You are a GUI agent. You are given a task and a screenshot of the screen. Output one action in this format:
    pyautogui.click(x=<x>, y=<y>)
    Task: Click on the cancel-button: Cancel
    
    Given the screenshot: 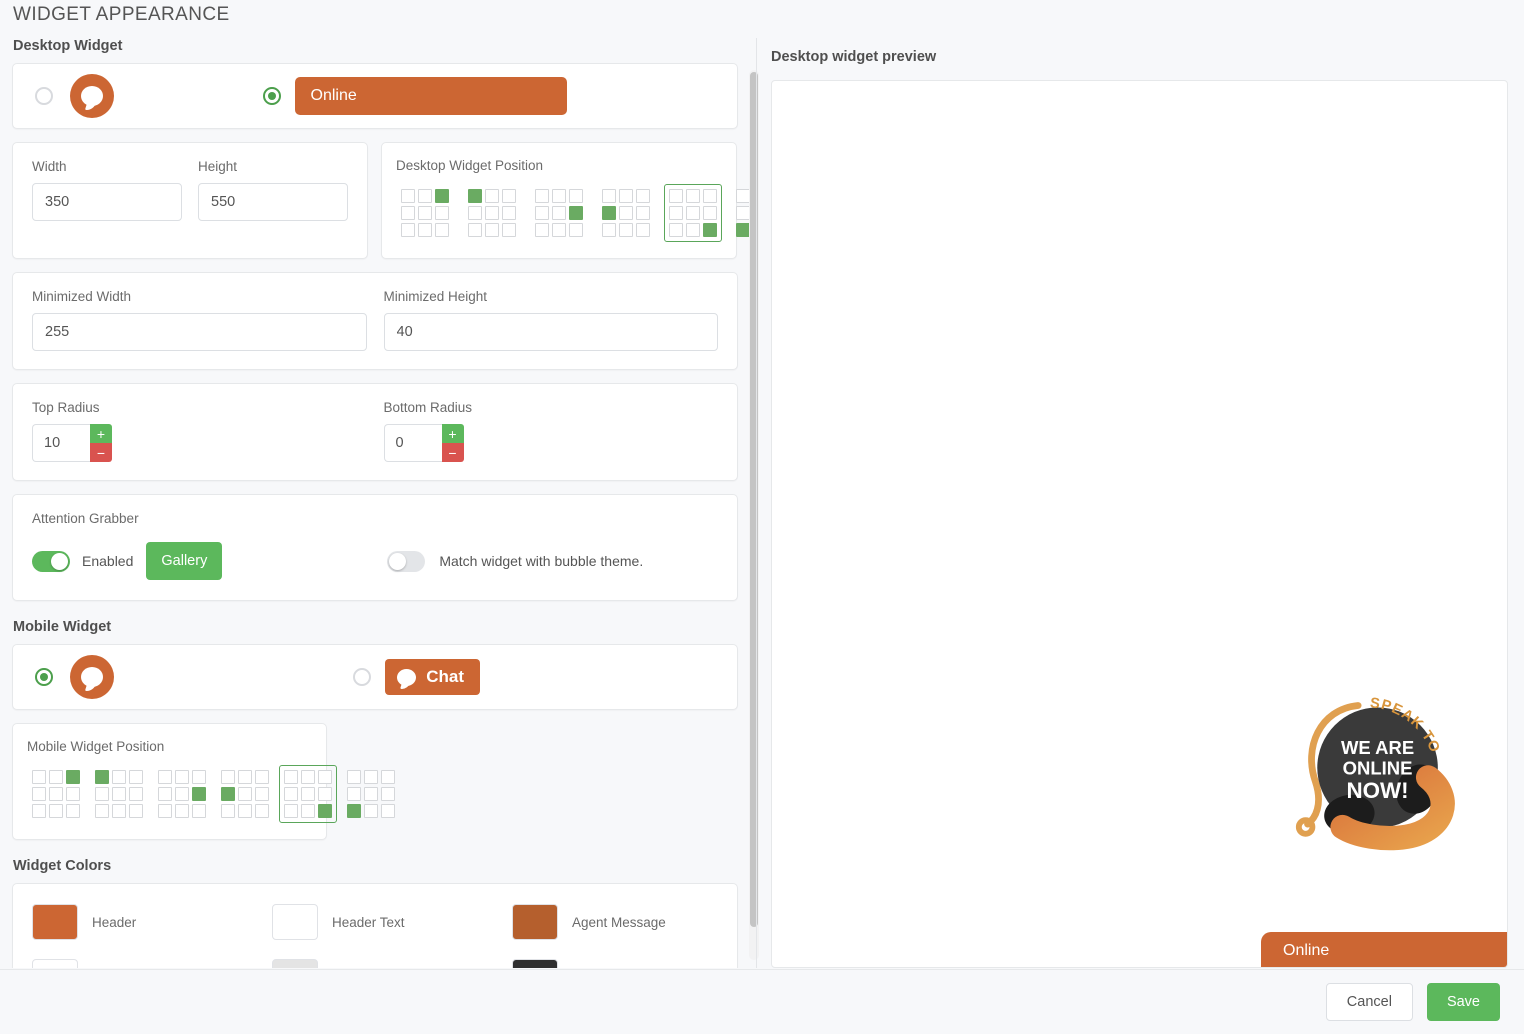 What is the action you would take?
    pyautogui.click(x=1369, y=1002)
    